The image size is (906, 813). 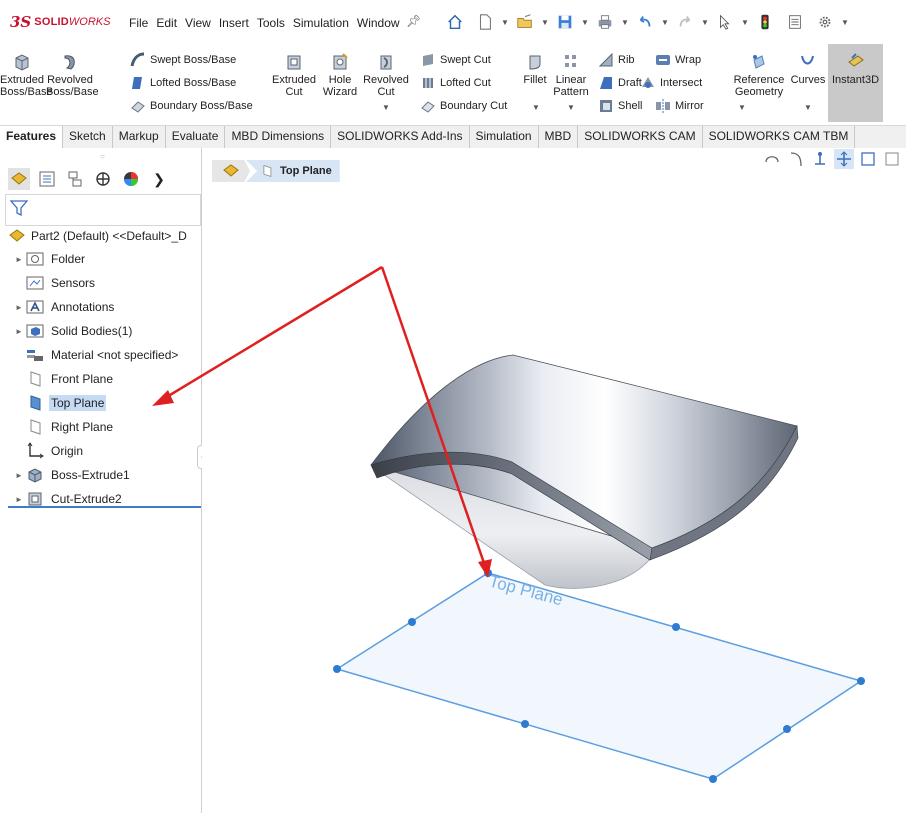 What do you see at coordinates (72, 73) in the screenshot?
I see `revolved-boss-button: Revolved Boss/Base` at bounding box center [72, 73].